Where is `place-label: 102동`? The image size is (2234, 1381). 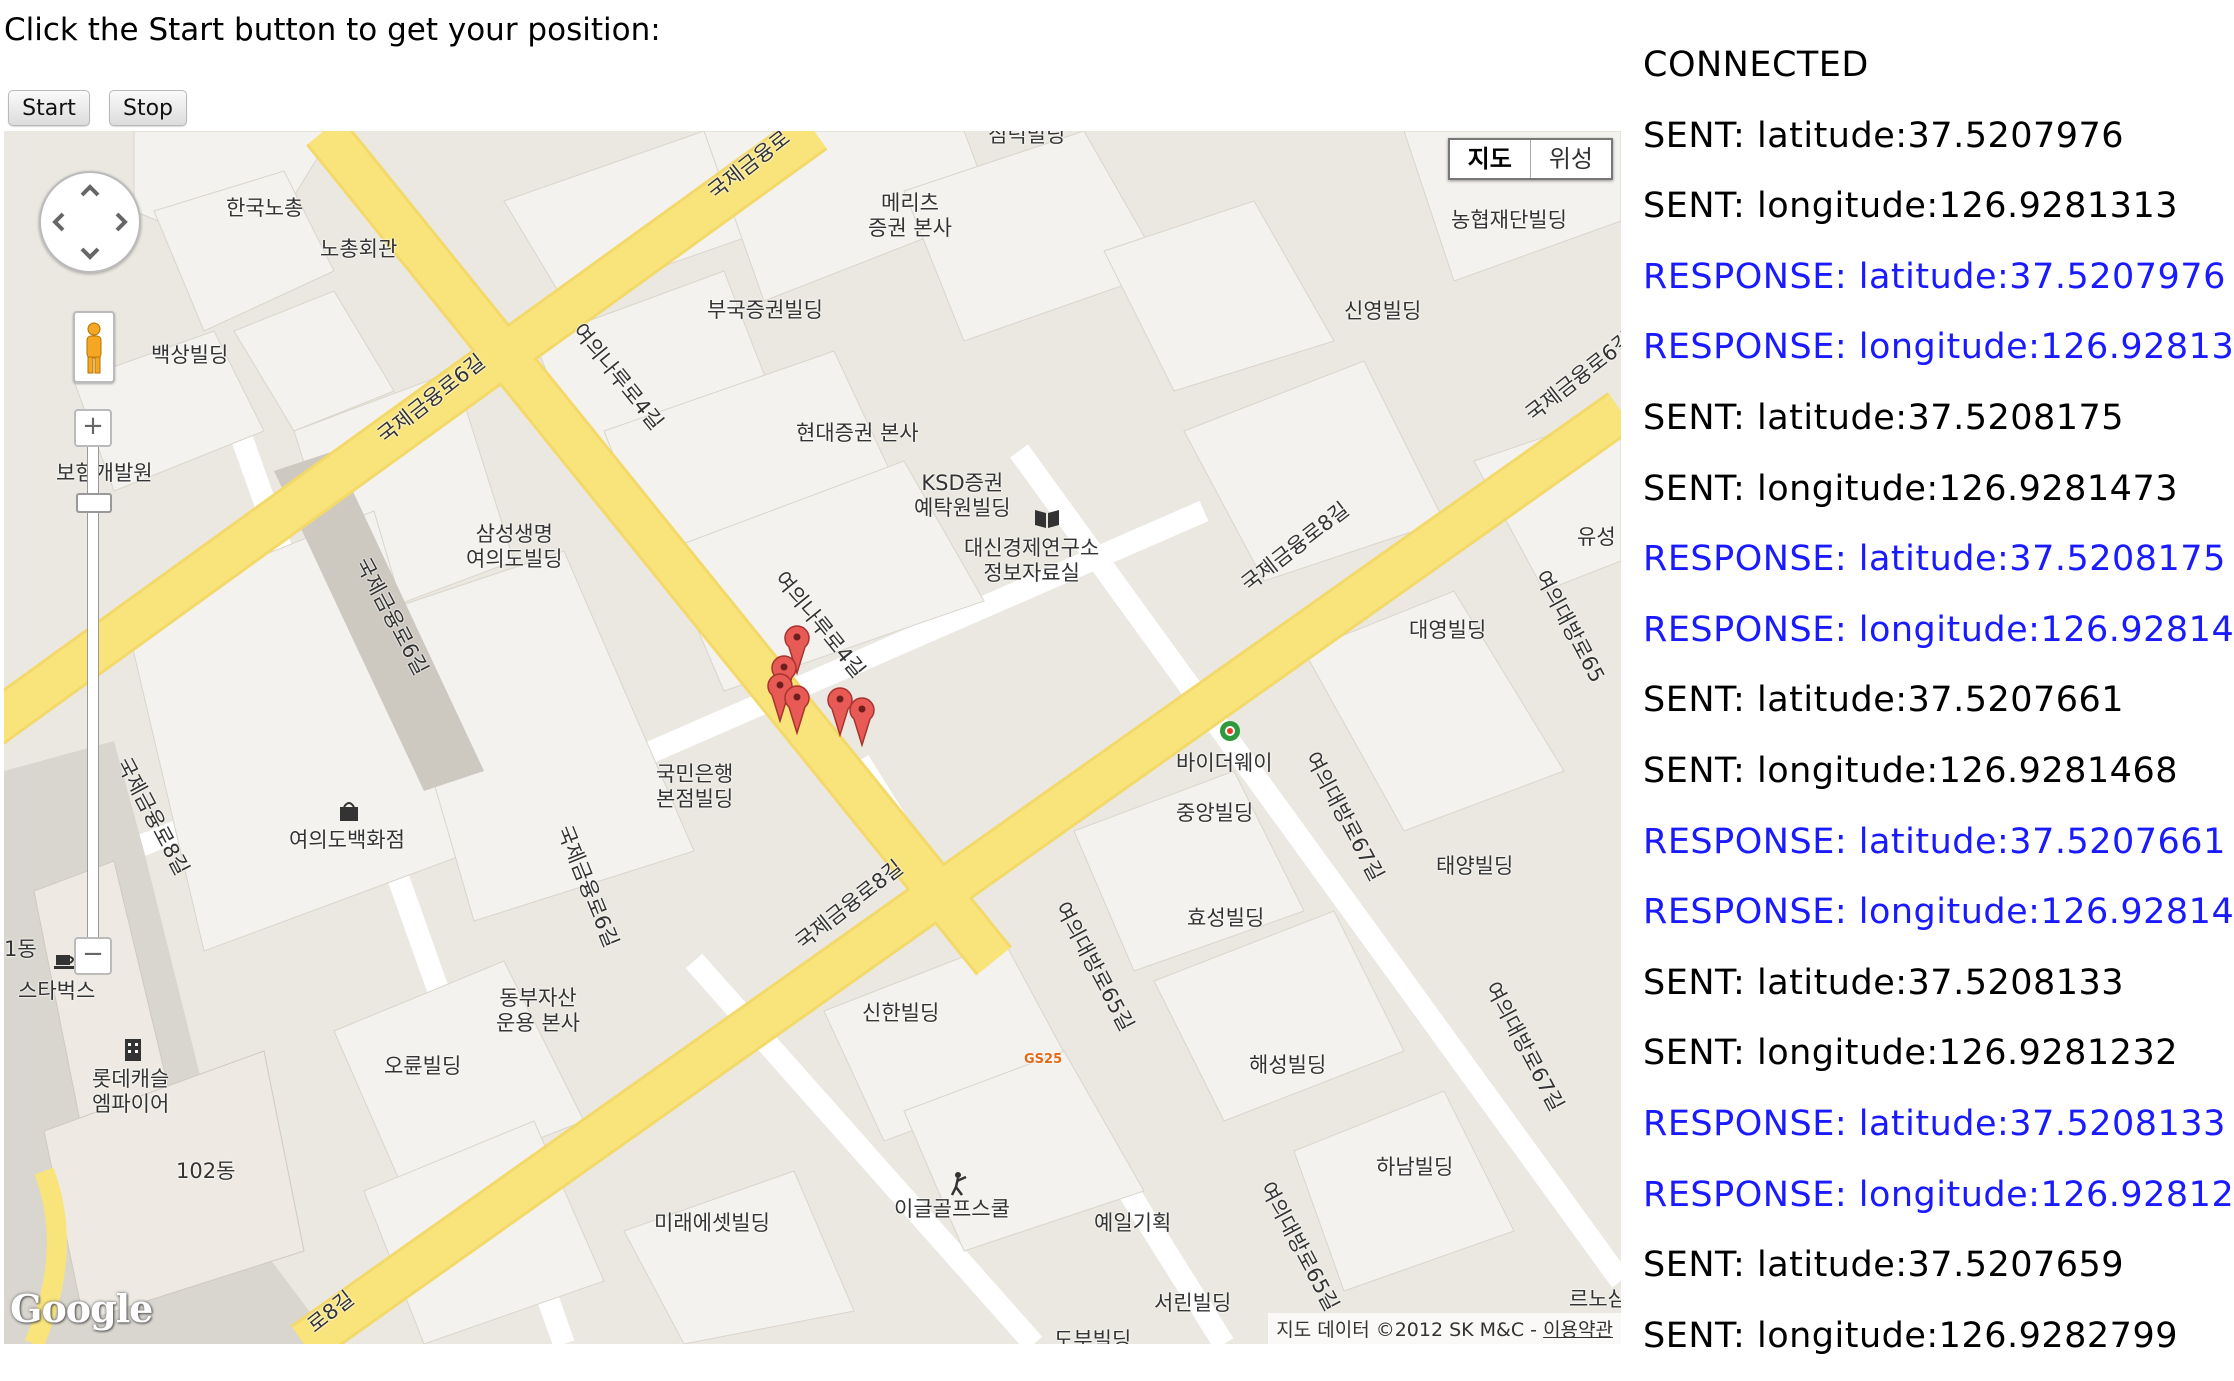 place-label: 102동 is located at coordinates (206, 1171).